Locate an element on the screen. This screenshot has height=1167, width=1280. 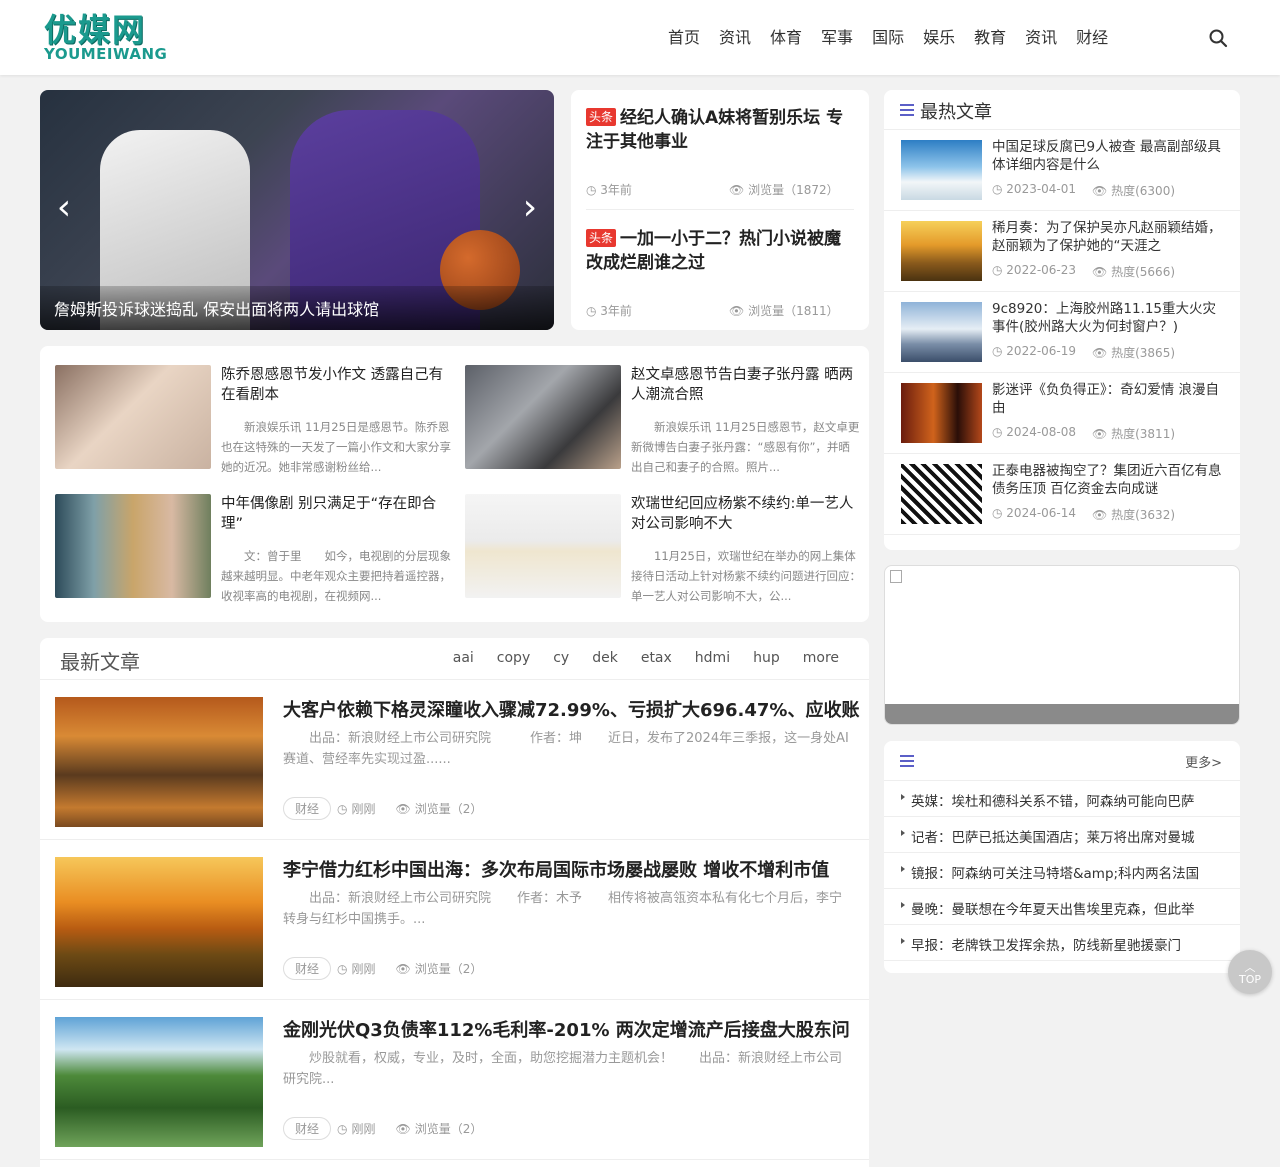
tab-copy: copy is located at coordinates (513, 658).